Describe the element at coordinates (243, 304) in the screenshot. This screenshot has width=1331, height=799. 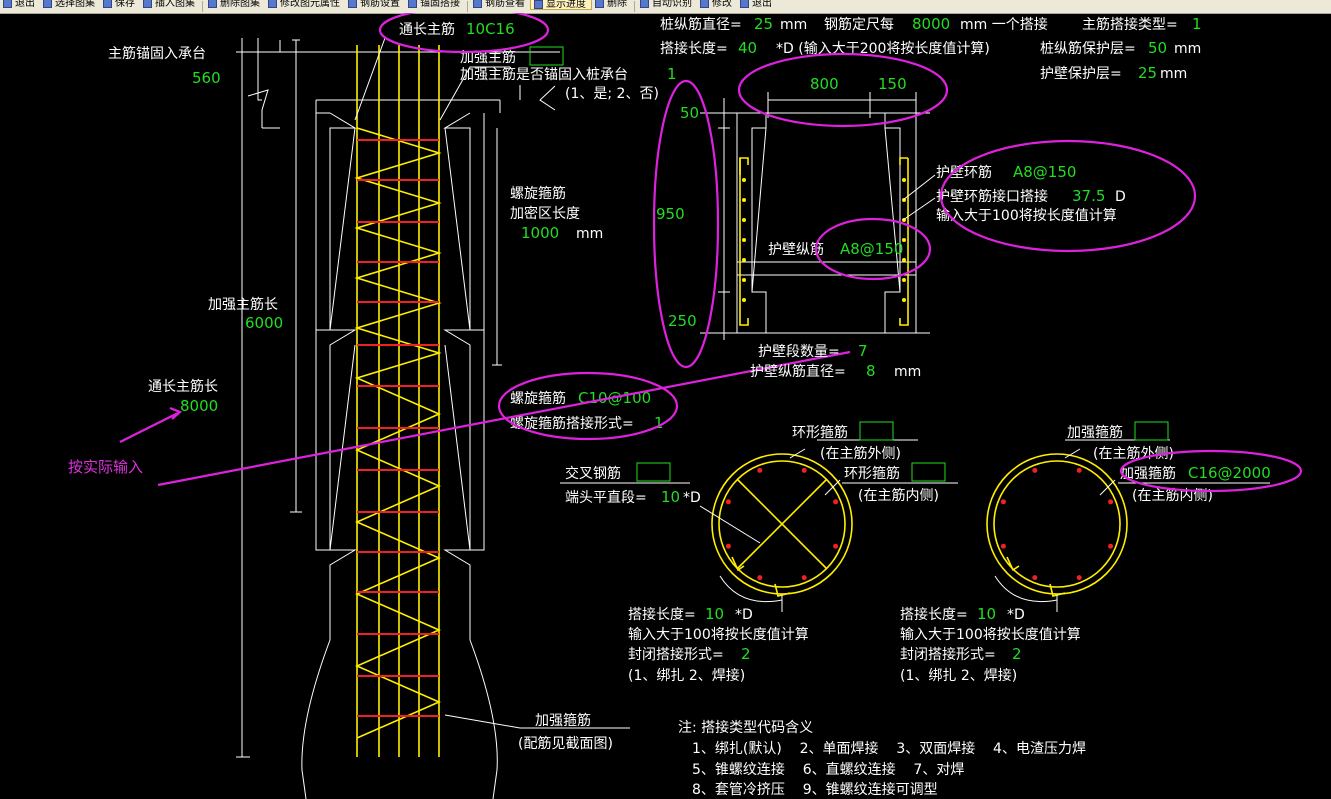
I see `reinf-len-label: 加强主筋长` at that location.